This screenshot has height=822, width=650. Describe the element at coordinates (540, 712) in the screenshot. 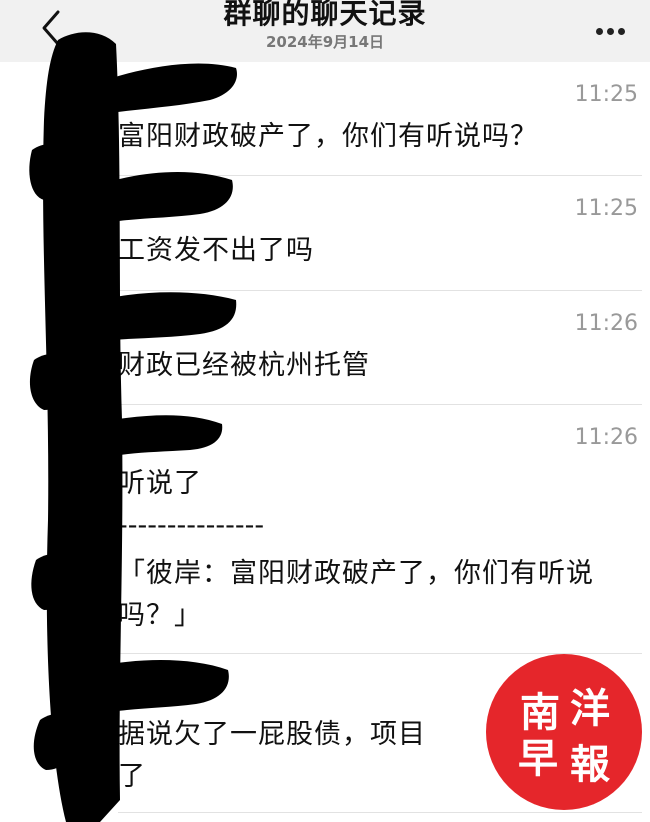

I see `svg-text: 南` at that location.